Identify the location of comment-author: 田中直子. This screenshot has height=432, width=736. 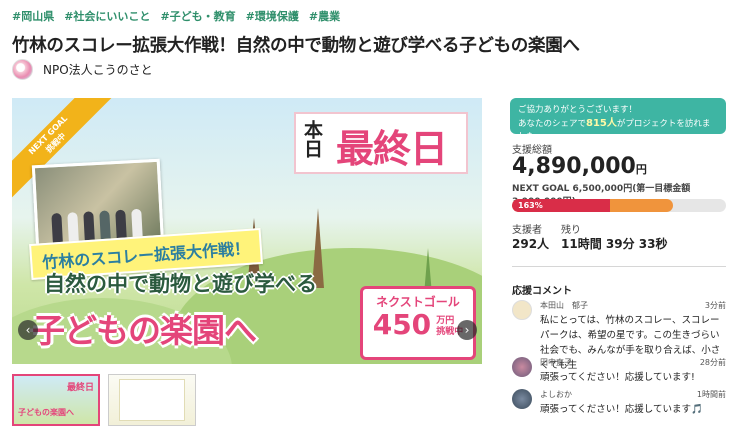
(556, 362).